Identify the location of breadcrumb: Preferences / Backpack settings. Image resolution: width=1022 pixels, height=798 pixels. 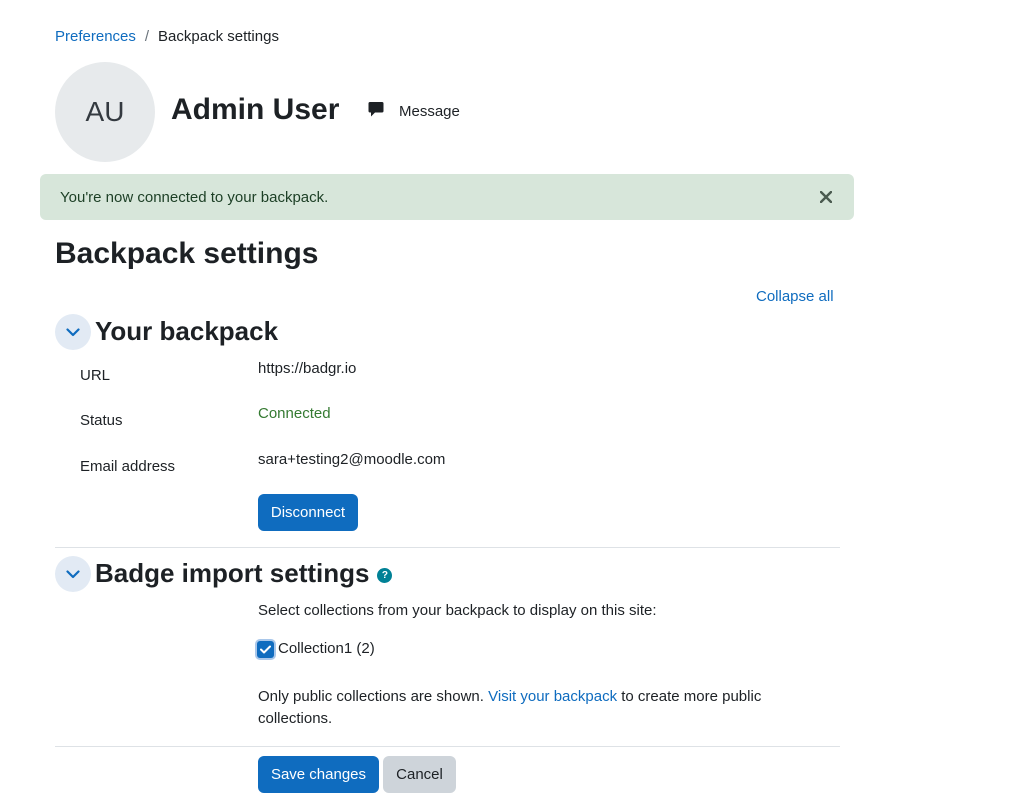
(167, 36).